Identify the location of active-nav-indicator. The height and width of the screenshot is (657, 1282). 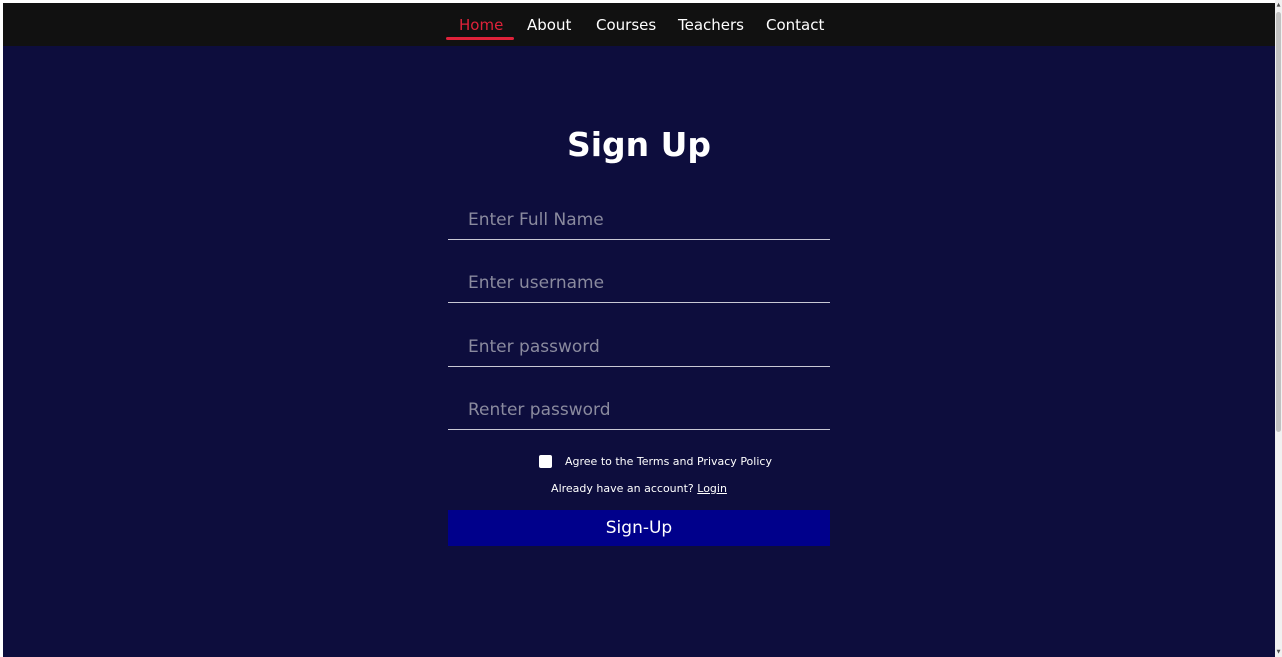
(480, 38).